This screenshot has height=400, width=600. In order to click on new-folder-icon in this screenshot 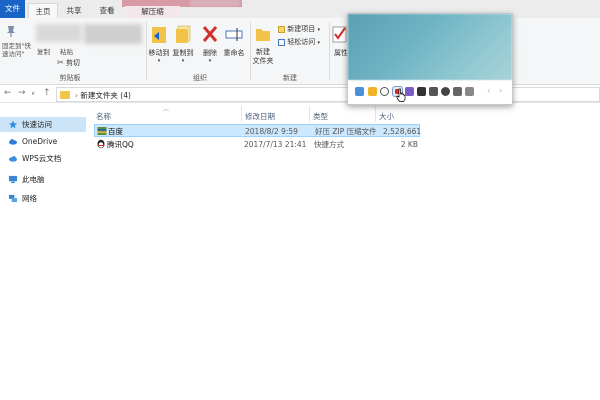, I will do `click(263, 35)`.